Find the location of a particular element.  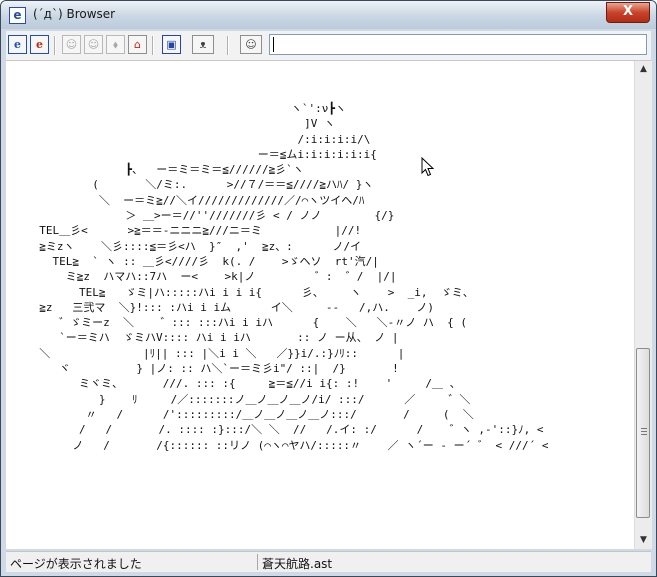

address-input is located at coordinates (458, 44).